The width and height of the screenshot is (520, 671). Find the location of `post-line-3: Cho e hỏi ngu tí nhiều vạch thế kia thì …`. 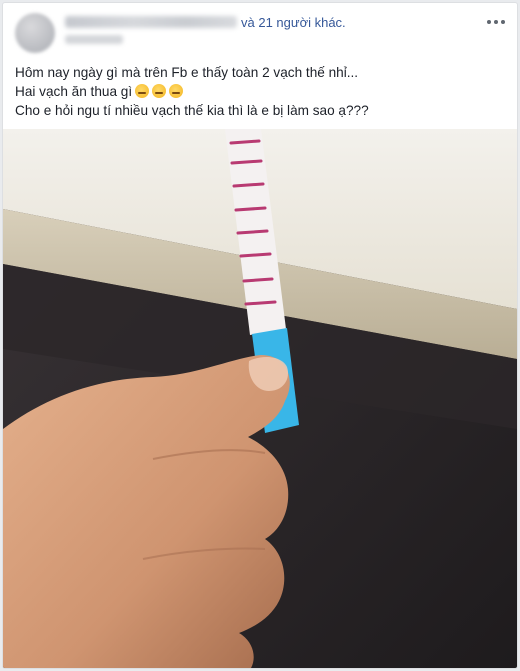

post-line-3: Cho e hỏi ngu tí nhiều vạch thế kia thì … is located at coordinates (192, 110).